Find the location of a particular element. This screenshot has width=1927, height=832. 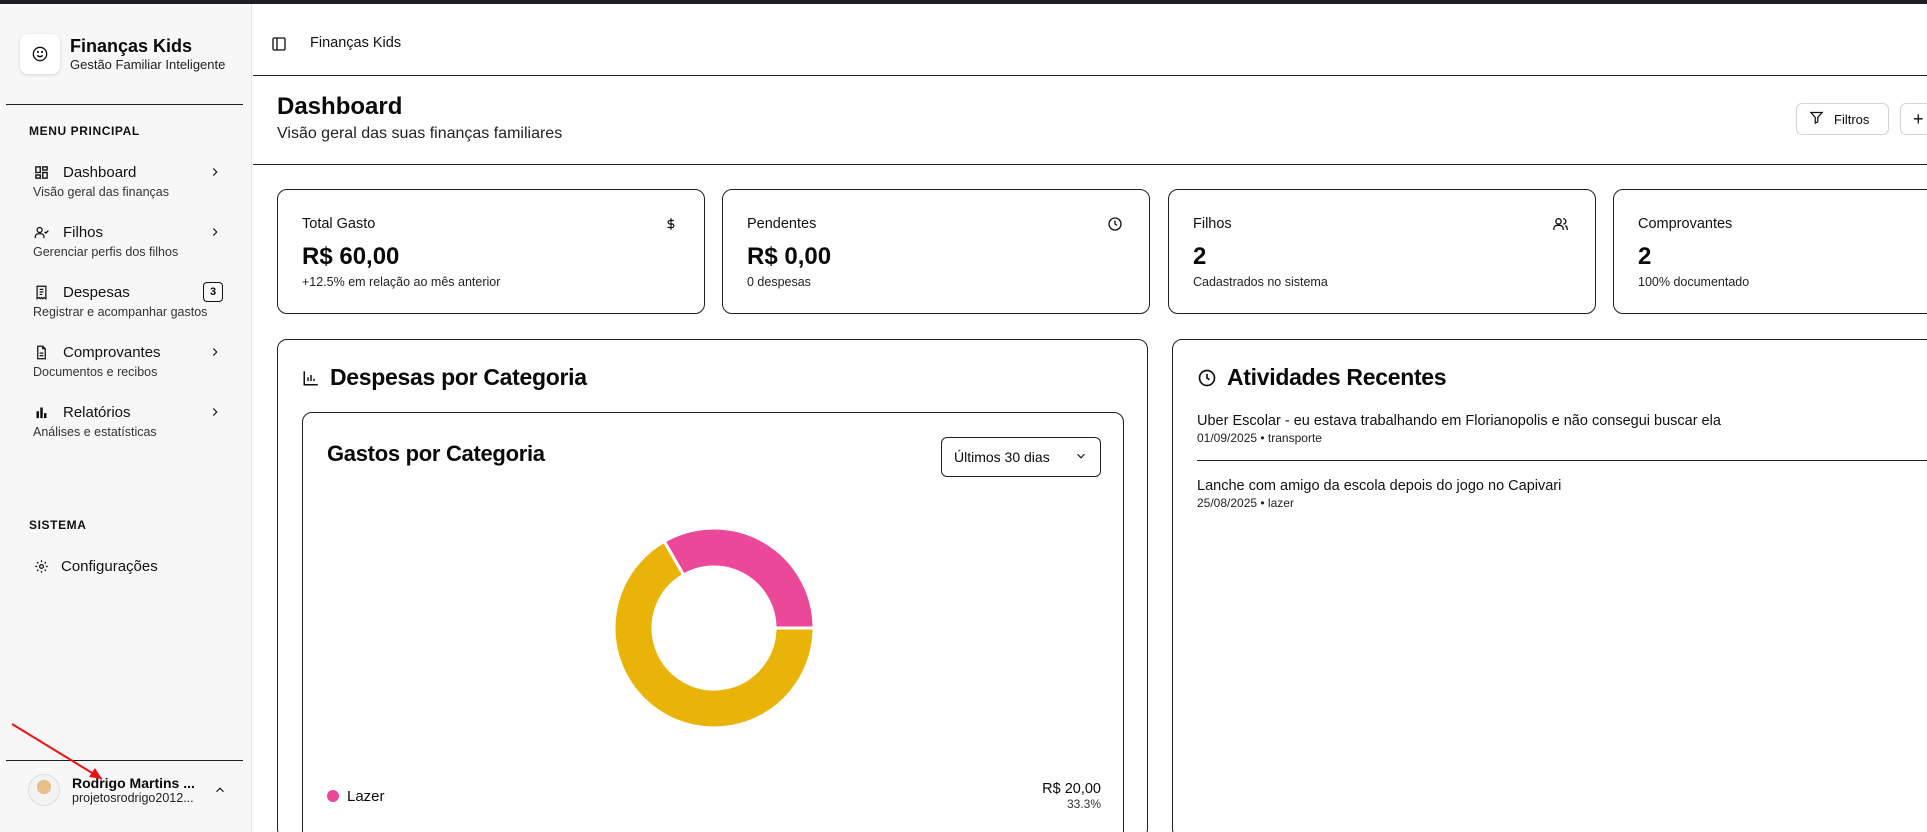

panel-title: Despesas por Categoria is located at coordinates (444, 377).